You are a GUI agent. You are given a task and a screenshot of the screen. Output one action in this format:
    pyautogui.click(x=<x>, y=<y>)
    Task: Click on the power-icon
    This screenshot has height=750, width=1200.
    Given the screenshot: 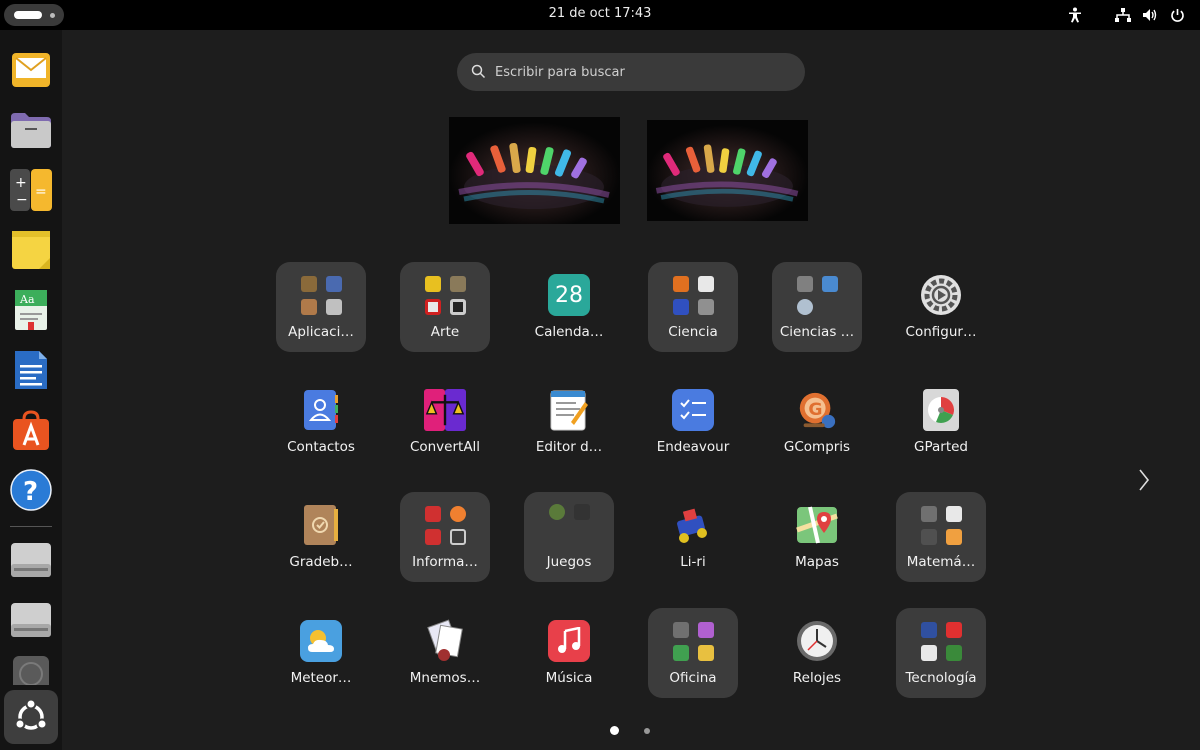 What is the action you would take?
    pyautogui.click(x=1177, y=15)
    